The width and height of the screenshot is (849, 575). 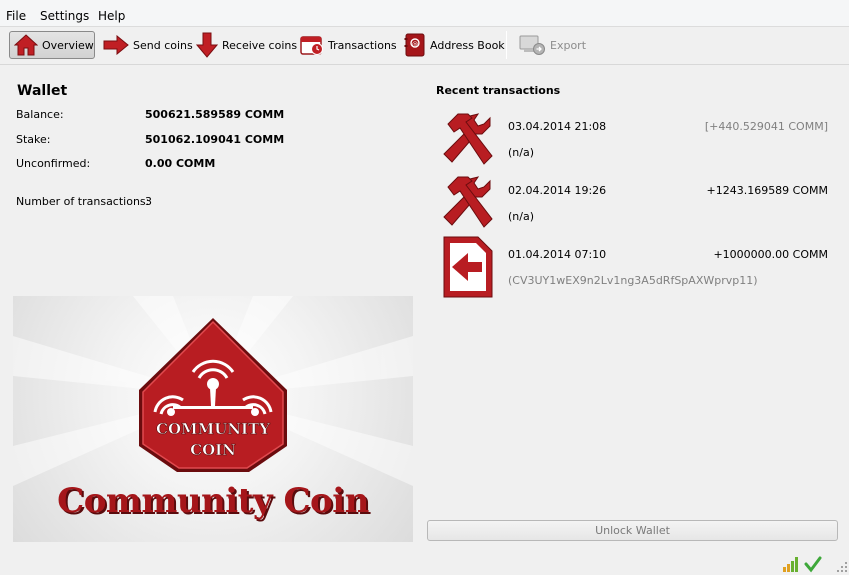 What do you see at coordinates (311, 45) in the screenshot?
I see `calendar-clock-icon` at bounding box center [311, 45].